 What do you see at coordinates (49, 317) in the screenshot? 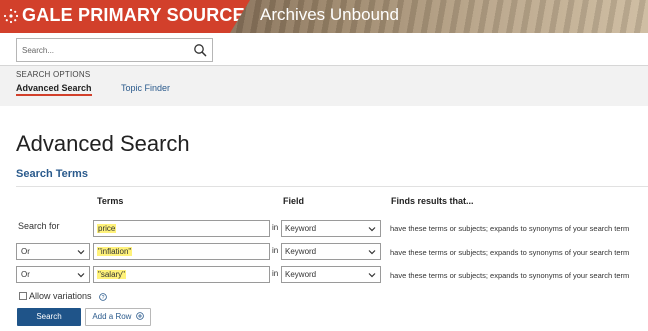
I see `search-button: Search` at bounding box center [49, 317].